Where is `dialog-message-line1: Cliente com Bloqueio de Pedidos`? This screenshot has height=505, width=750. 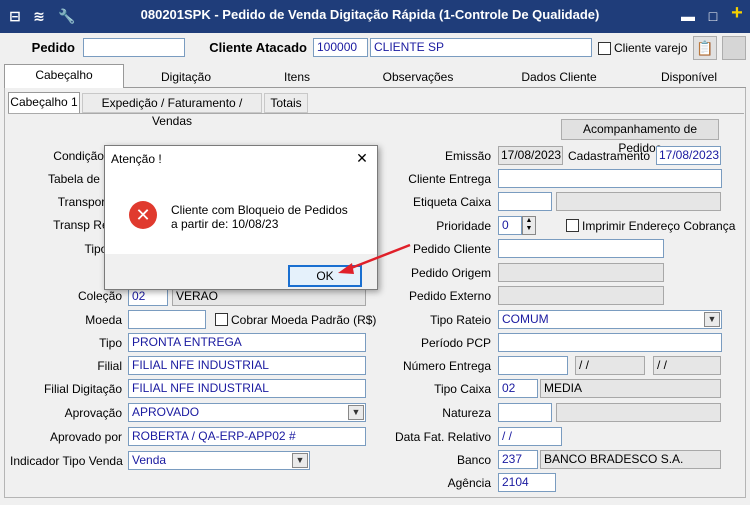
dialog-message-line1: Cliente com Bloqueio de Pedidos is located at coordinates (259, 210).